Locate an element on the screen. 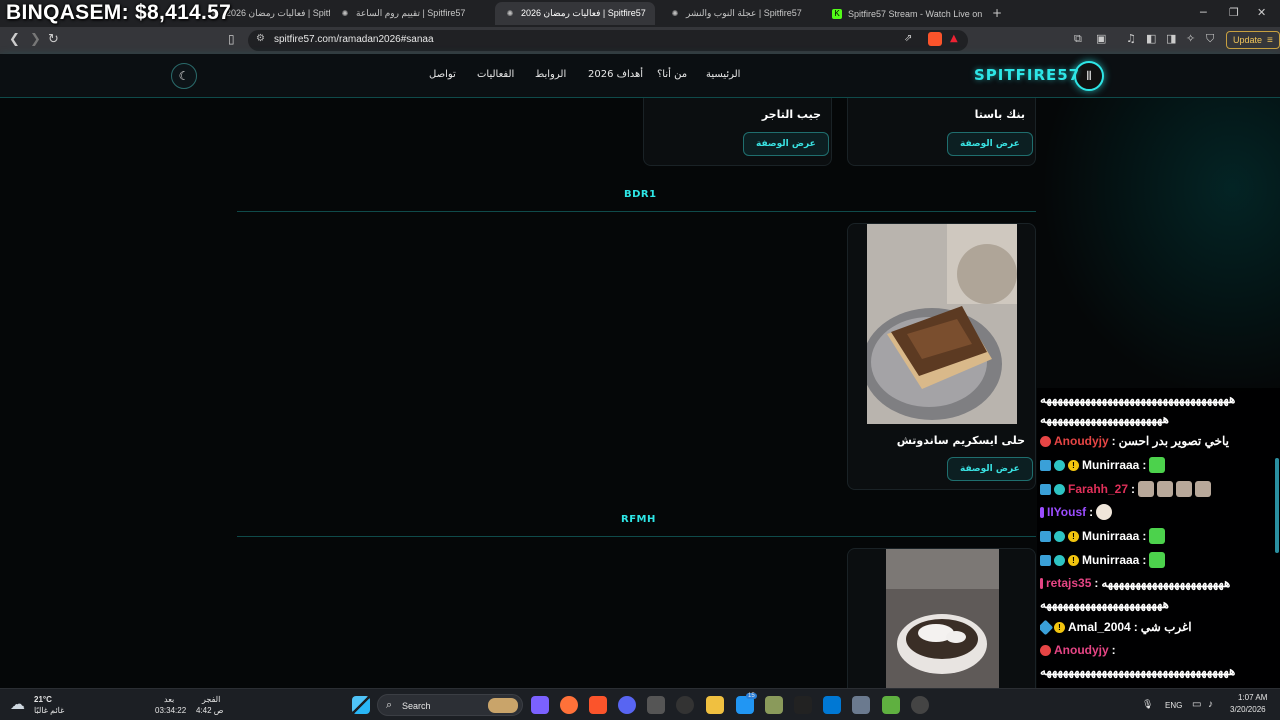 The width and height of the screenshot is (1280, 720). browser-tab: ✺ تقييم روم الساعة | Spitfire57 is located at coordinates (410, 13).